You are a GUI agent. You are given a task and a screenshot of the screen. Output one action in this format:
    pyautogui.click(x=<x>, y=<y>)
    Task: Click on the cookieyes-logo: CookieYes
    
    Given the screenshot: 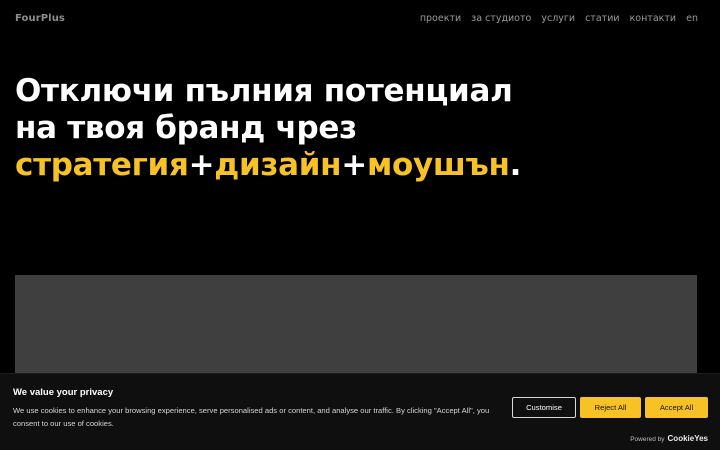 What is the action you would take?
    pyautogui.click(x=687, y=438)
    